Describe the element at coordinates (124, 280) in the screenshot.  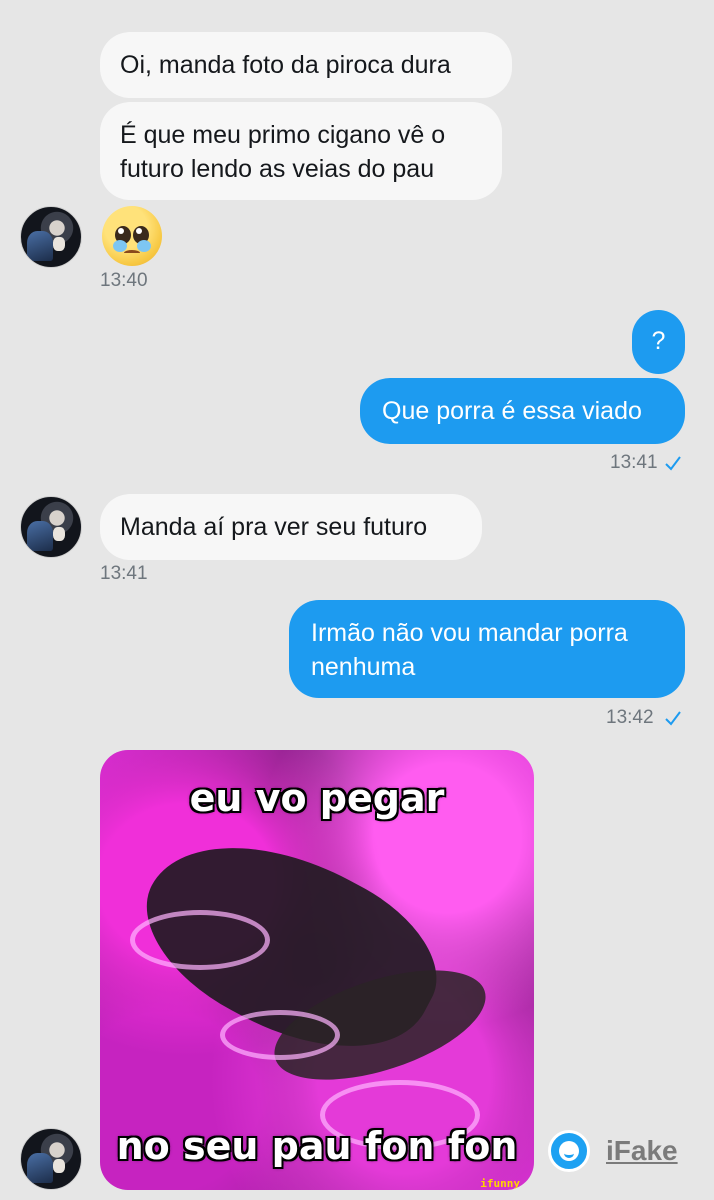
I see `timestamp: 13:40` at that location.